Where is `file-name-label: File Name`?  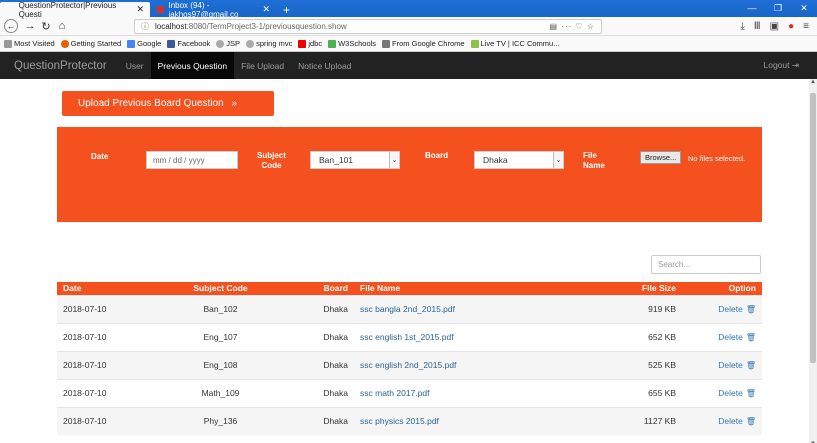 file-name-label: File Name is located at coordinates (594, 160).